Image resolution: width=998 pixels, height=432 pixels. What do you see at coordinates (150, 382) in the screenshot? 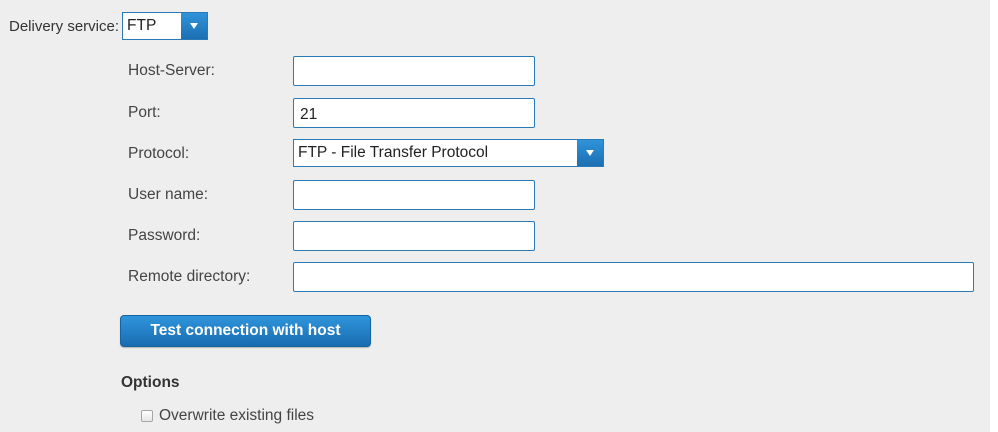
I see `options-heading: Options` at bounding box center [150, 382].